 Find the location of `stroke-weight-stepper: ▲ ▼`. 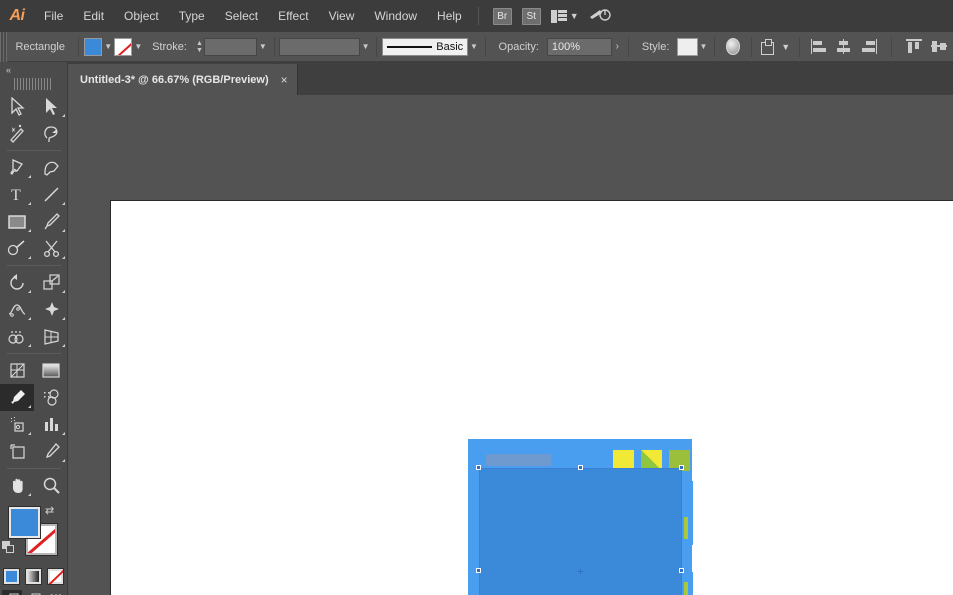

stroke-weight-stepper: ▲ ▼ is located at coordinates (199, 47).